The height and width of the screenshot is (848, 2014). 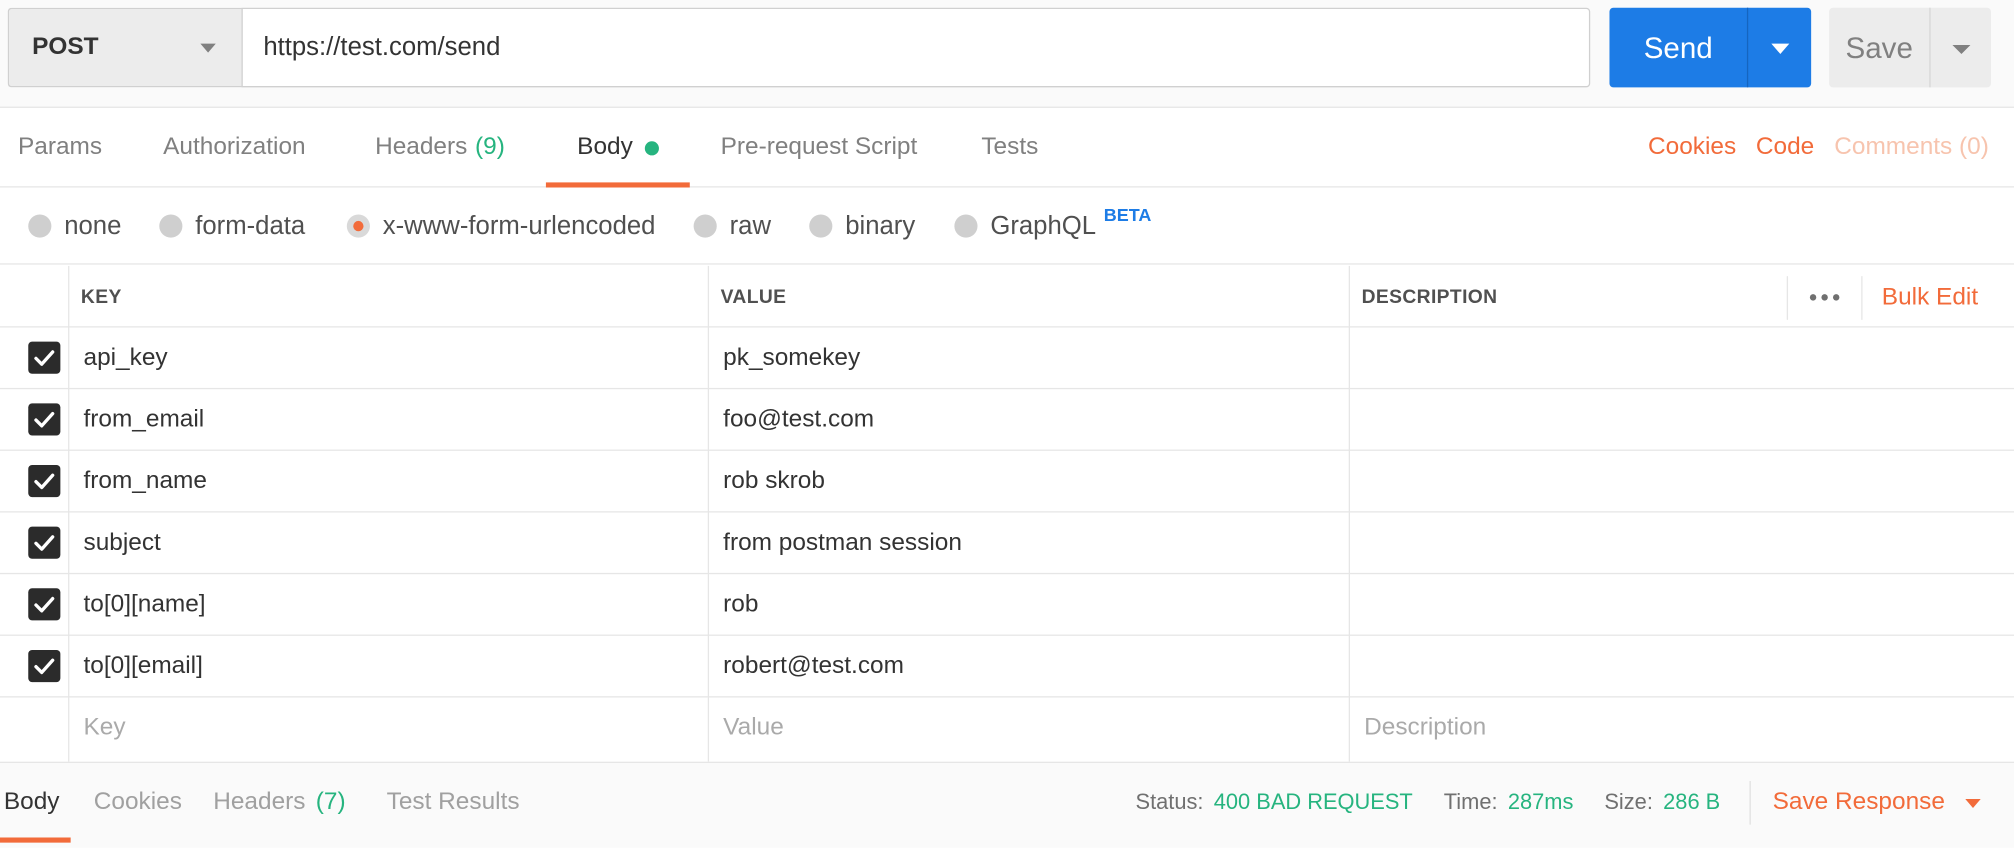 What do you see at coordinates (1313, 802) in the screenshot?
I see `status-value: 400 BAD REQUEST` at bounding box center [1313, 802].